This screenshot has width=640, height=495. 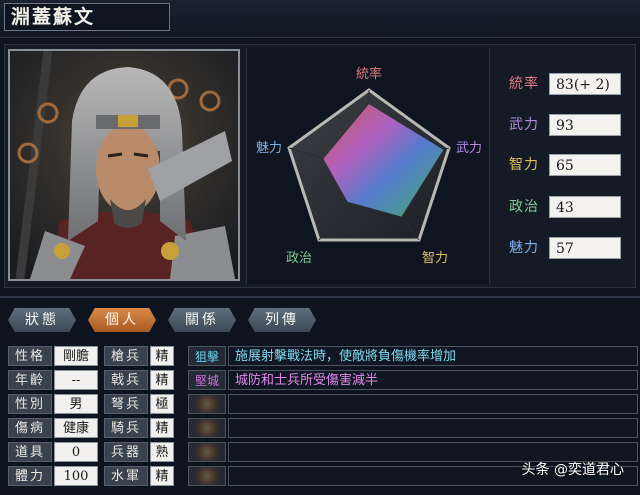 I want to click on skill-description: 施展射擊戰法時，使敵將負傷機率增加, so click(x=433, y=356).